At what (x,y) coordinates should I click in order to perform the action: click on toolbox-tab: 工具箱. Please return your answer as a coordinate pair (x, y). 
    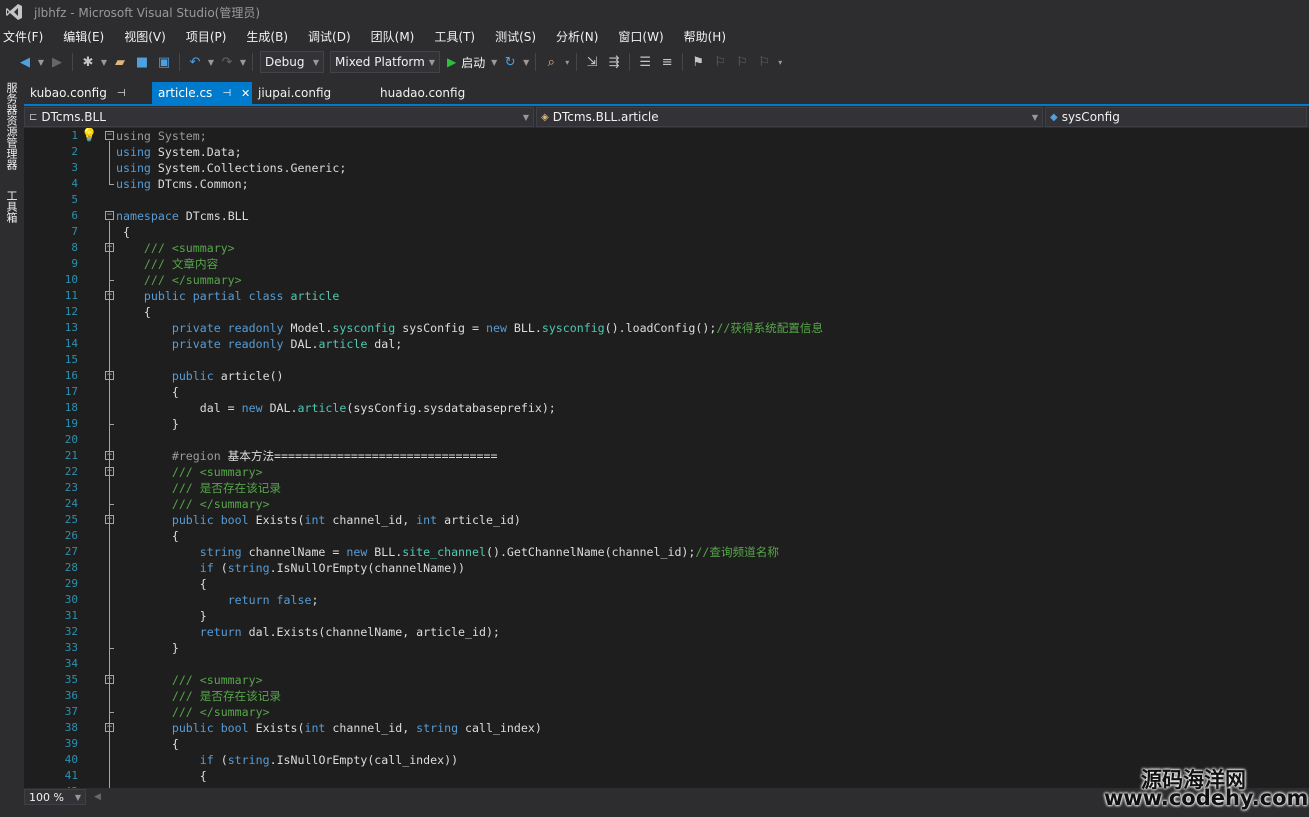
    Looking at the image, I should click on (11, 206).